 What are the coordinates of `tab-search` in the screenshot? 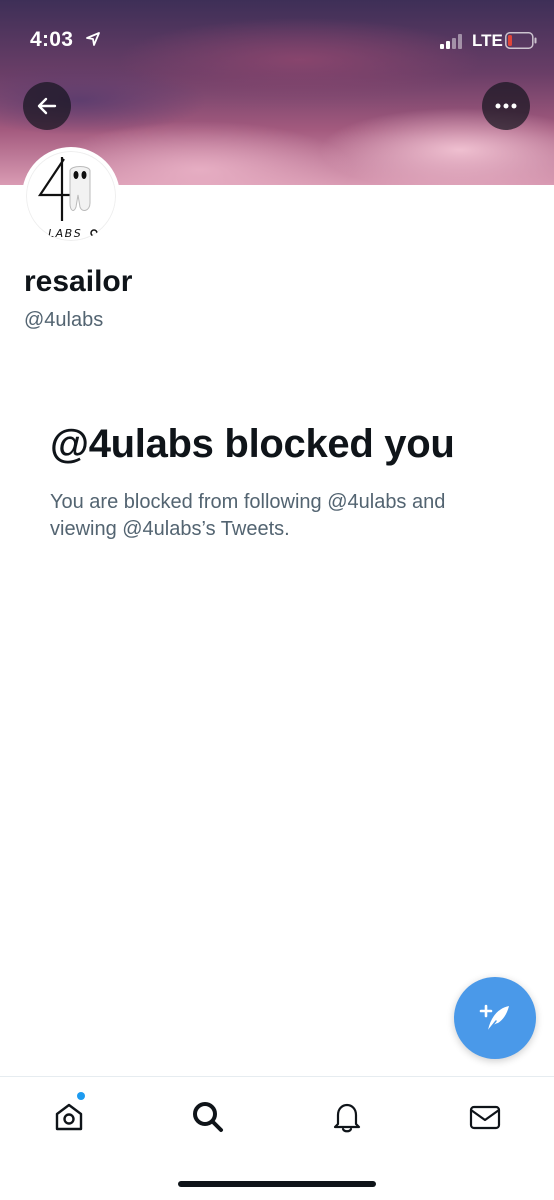 It's located at (208, 1117).